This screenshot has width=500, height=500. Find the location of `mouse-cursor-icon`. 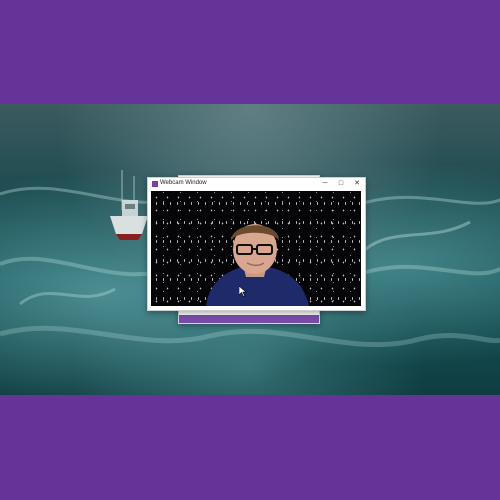

mouse-cursor-icon is located at coordinates (243, 291).